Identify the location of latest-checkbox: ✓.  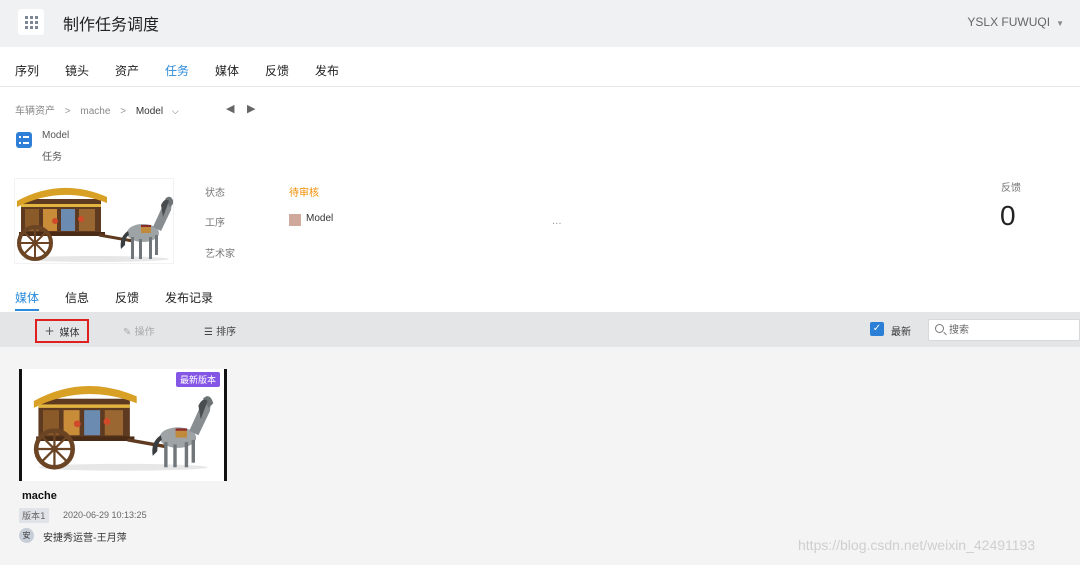
(877, 329).